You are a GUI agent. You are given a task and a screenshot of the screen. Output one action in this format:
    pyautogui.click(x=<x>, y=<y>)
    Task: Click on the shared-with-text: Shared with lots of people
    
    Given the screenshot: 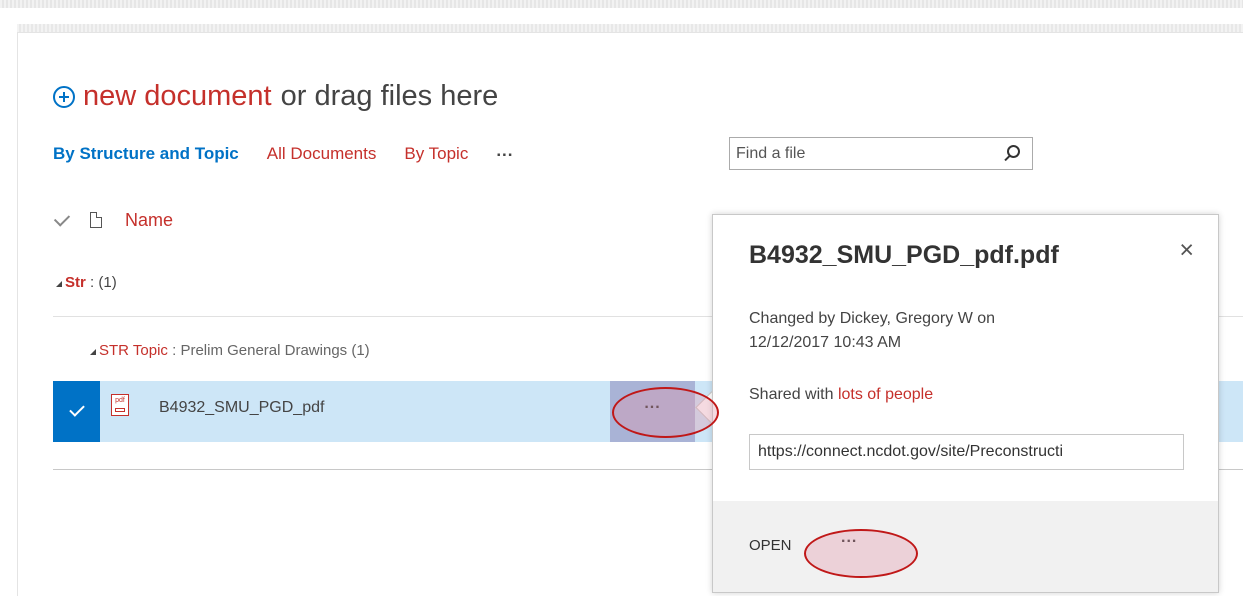 What is the action you would take?
    pyautogui.click(x=841, y=394)
    